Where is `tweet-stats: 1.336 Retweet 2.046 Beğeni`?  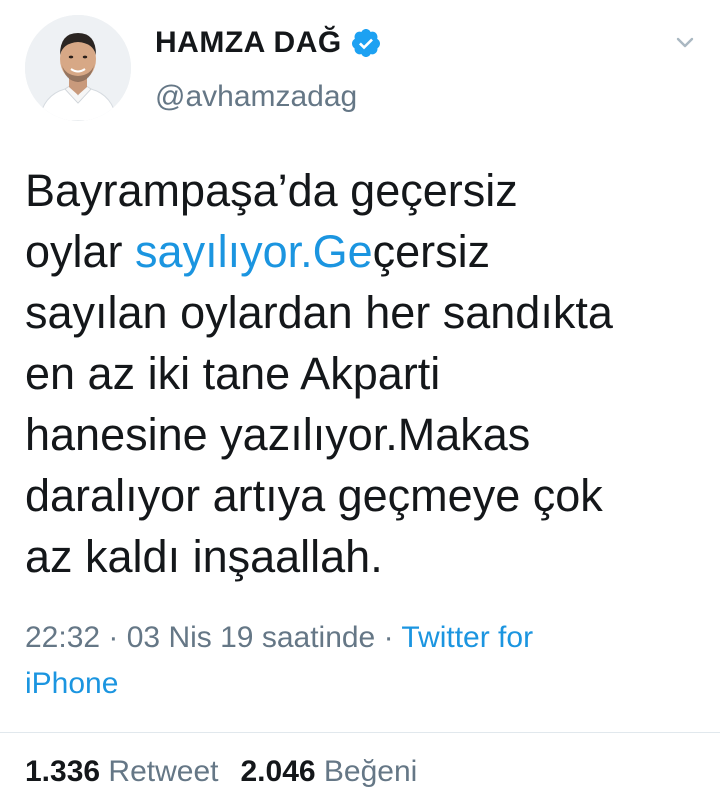
tweet-stats: 1.336 Retweet 2.046 Beğeni is located at coordinates (221, 772).